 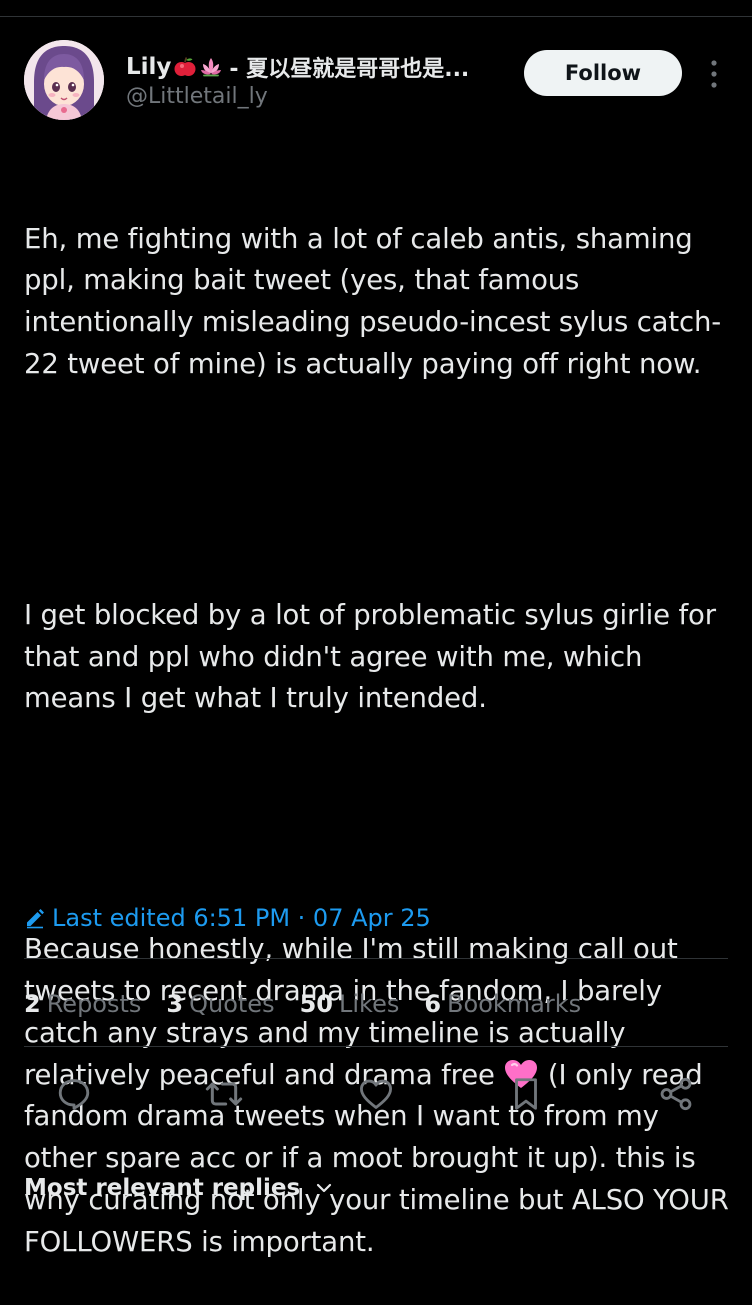 I want to click on reply-button, so click(x=74, y=1094).